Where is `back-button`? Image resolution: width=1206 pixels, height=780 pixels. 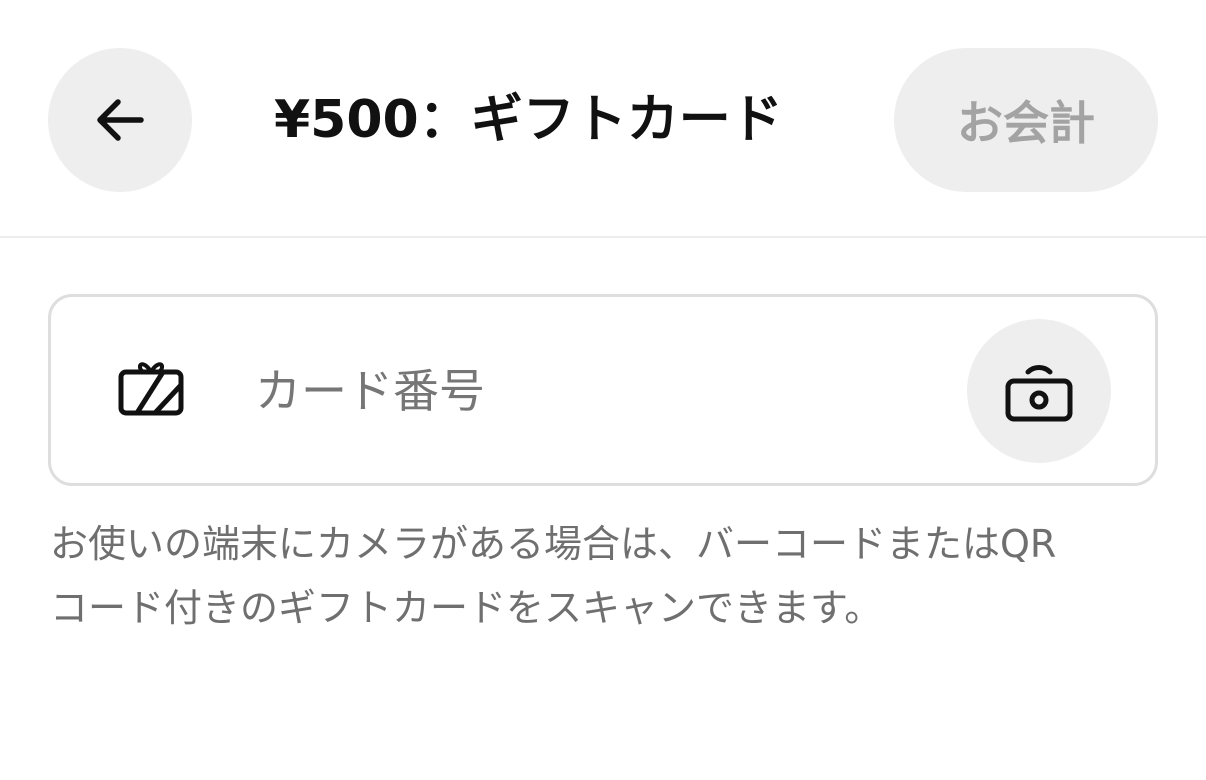 back-button is located at coordinates (120, 120).